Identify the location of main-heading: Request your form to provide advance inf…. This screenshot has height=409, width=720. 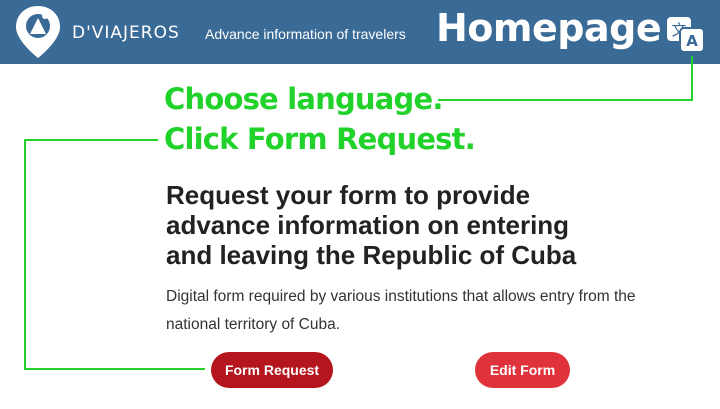
(371, 225).